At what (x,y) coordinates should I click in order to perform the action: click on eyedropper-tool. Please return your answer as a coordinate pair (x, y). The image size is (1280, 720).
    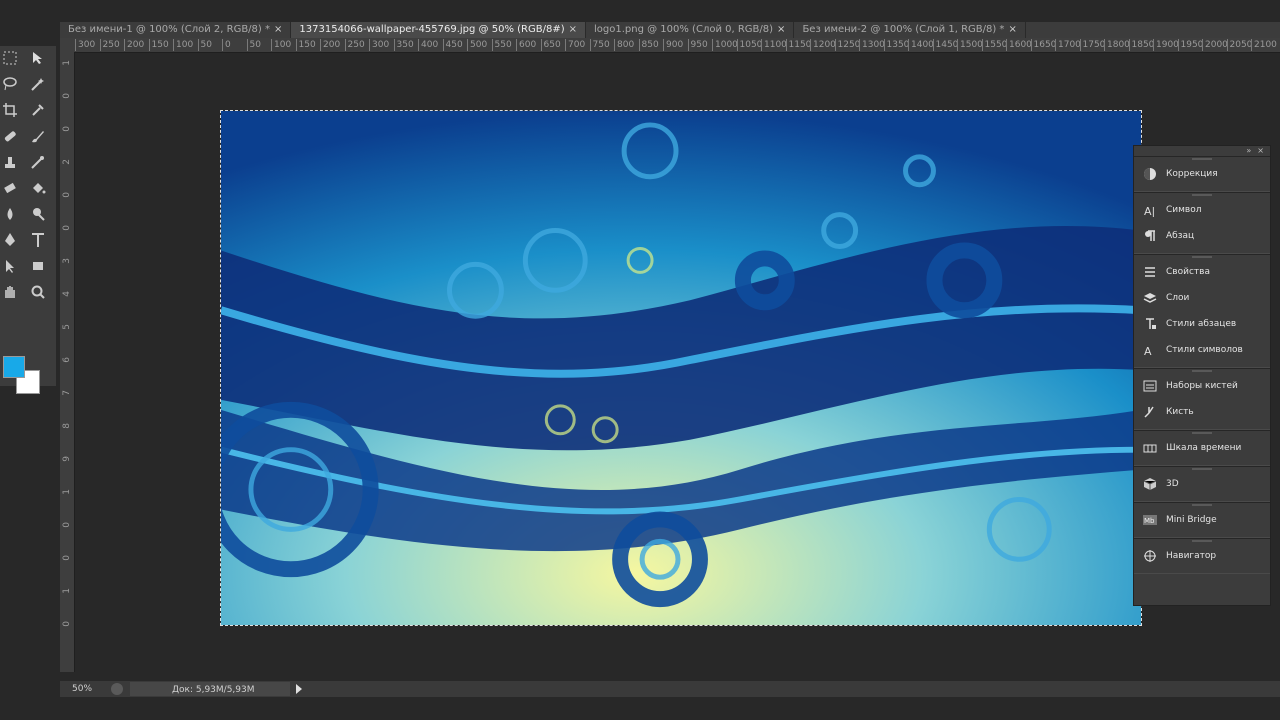
    Looking at the image, I should click on (38, 110).